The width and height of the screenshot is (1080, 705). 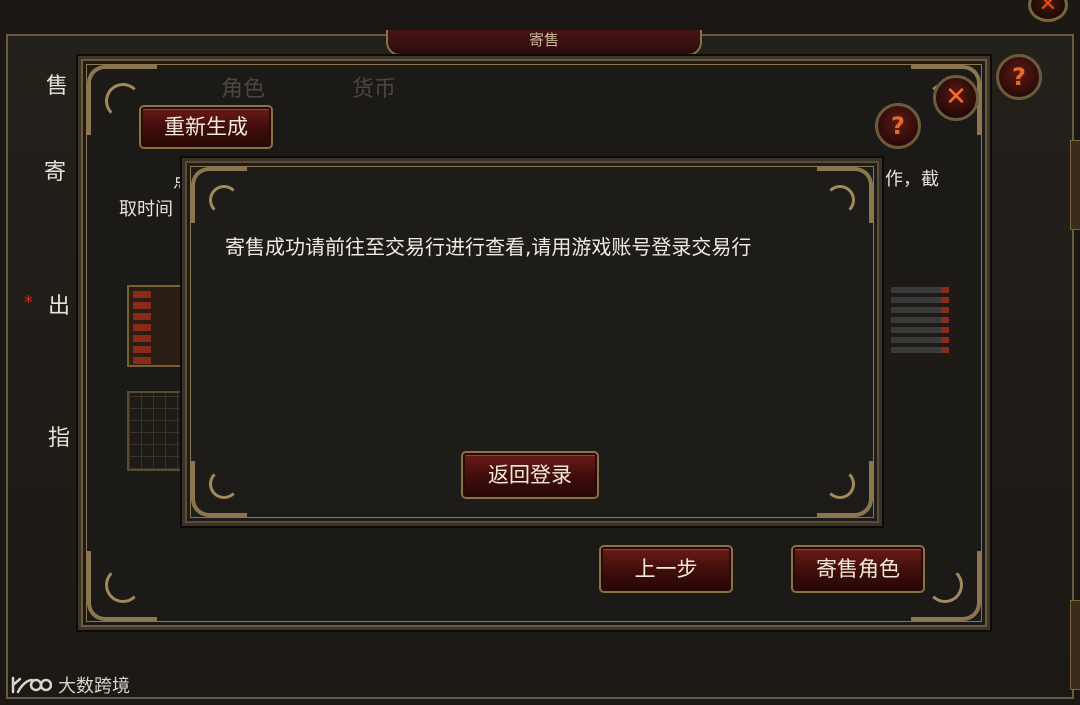 What do you see at coordinates (31, 685) in the screenshot?
I see `watermark-logo-icon` at bounding box center [31, 685].